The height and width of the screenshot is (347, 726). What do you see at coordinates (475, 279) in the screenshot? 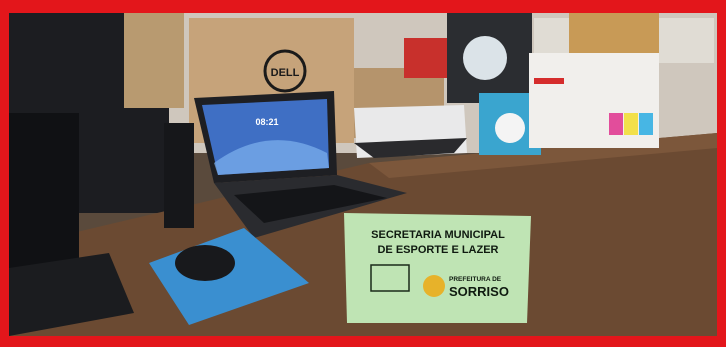
I see `sign-logo-top: PREFEITURA DE` at bounding box center [475, 279].